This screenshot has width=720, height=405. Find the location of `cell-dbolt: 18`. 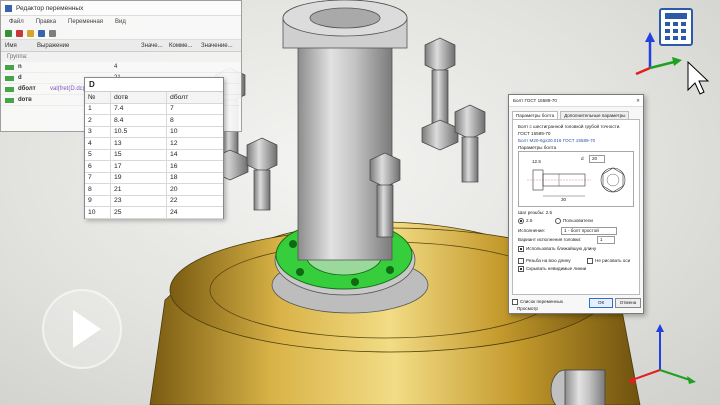

cell-dbolt: 18 is located at coordinates (174, 178).